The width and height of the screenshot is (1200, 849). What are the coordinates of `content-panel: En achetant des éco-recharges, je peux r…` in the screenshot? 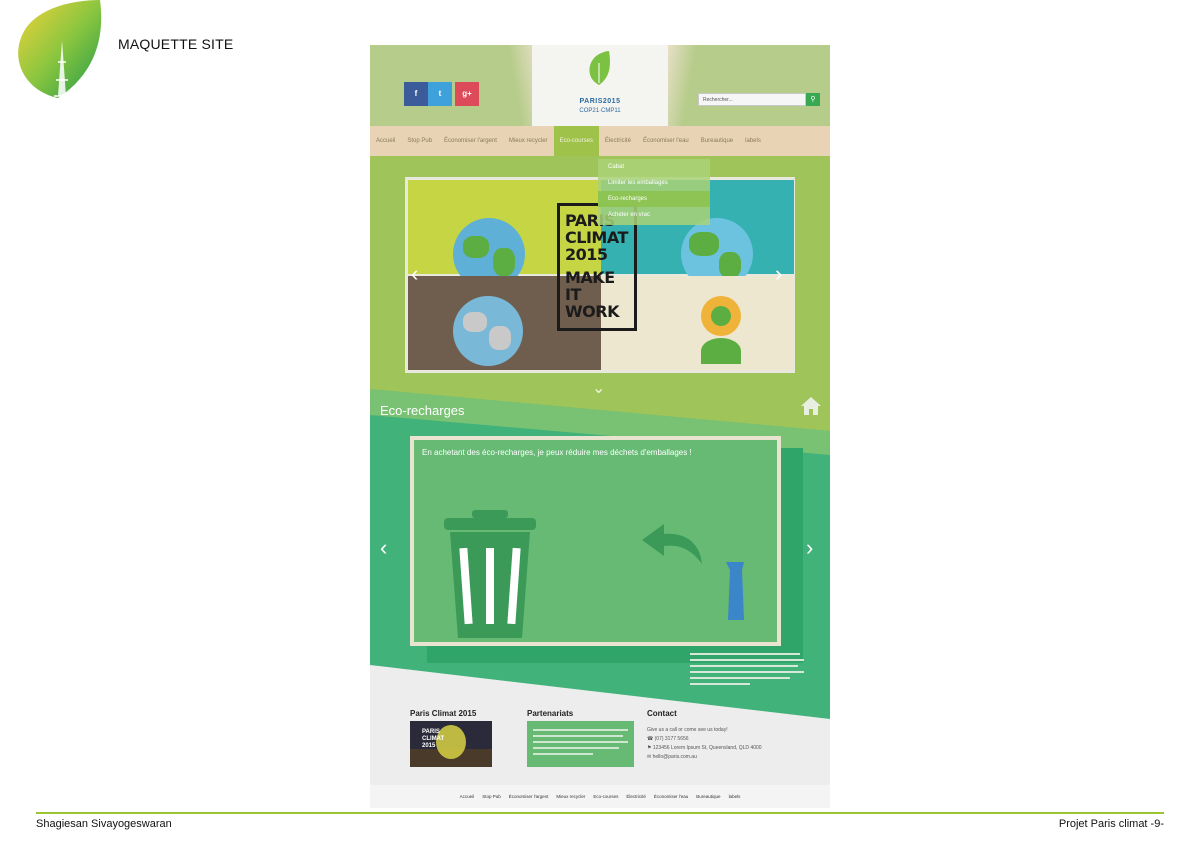 It's located at (595, 541).